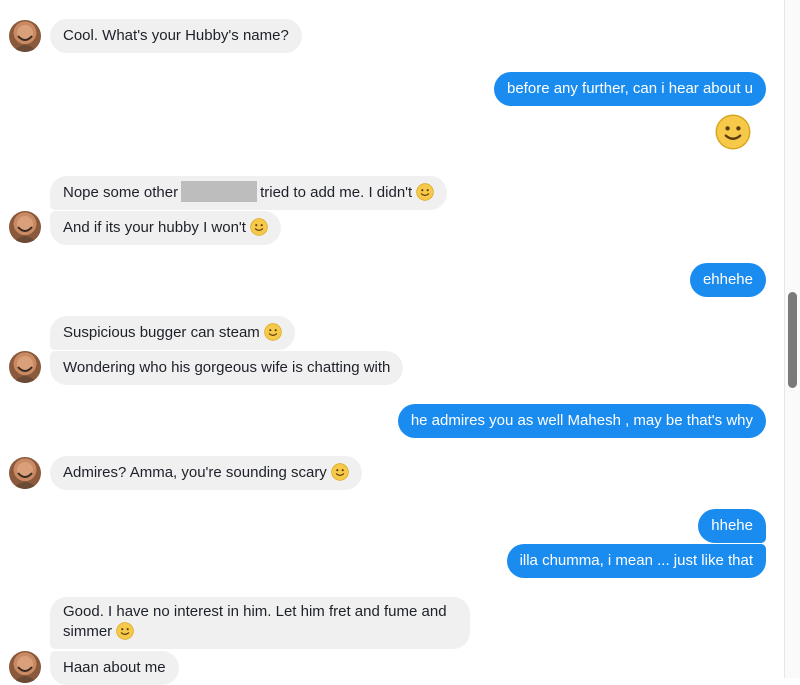 This screenshot has width=800, height=685. What do you see at coordinates (219, 192) in the screenshot?
I see `redacted-name` at bounding box center [219, 192].